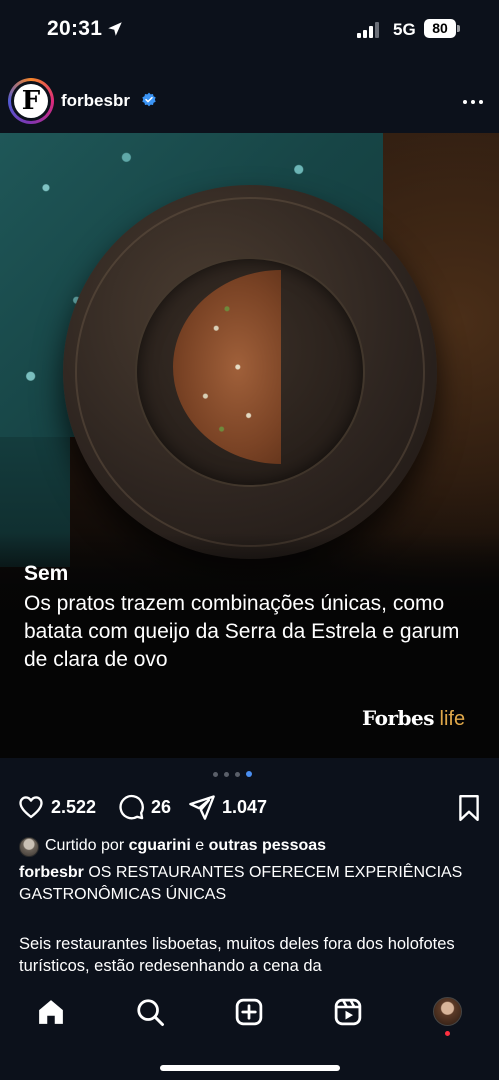 The image size is (499, 1080). I want to click on post-username: forbesbr, so click(95, 101).